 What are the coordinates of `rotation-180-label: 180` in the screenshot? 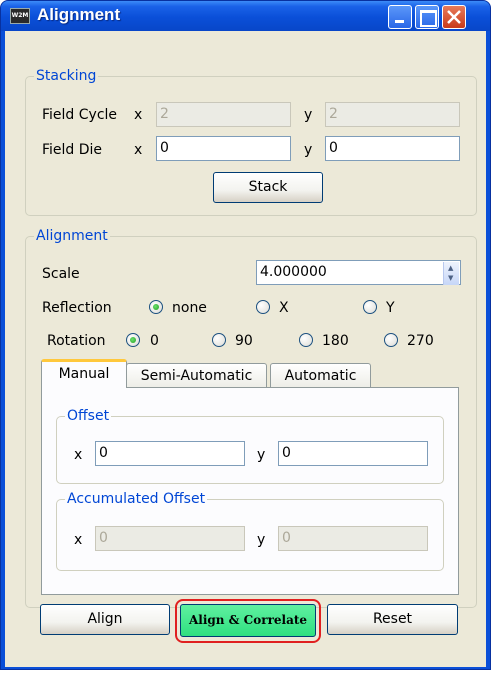 It's located at (335, 341).